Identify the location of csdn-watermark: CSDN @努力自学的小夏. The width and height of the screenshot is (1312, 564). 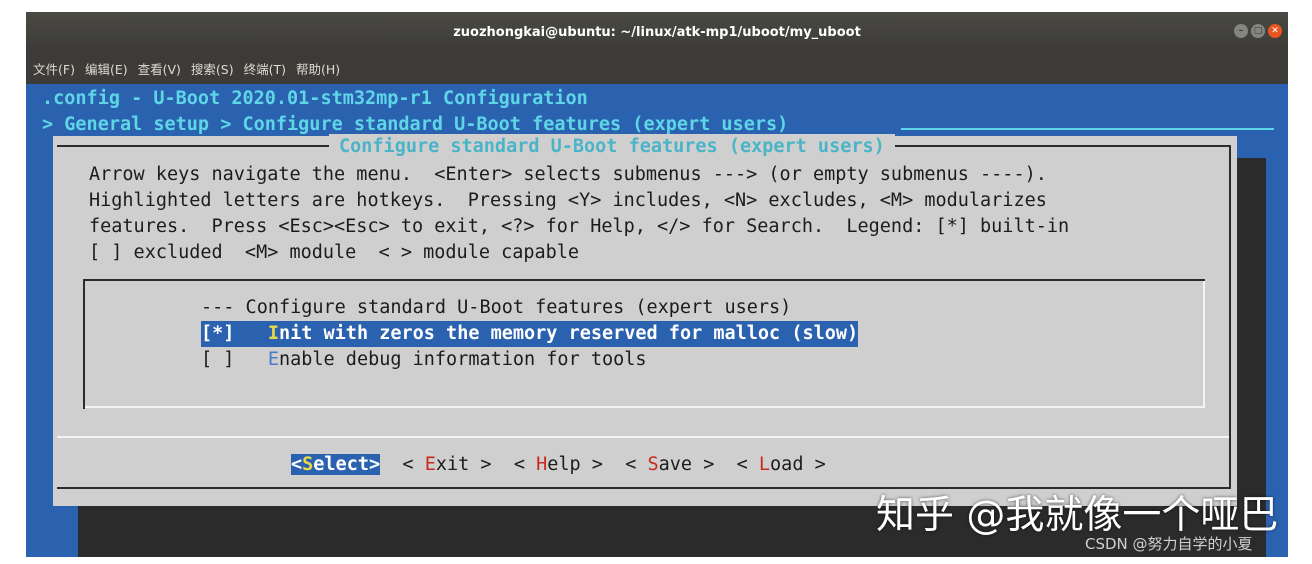
(1169, 544).